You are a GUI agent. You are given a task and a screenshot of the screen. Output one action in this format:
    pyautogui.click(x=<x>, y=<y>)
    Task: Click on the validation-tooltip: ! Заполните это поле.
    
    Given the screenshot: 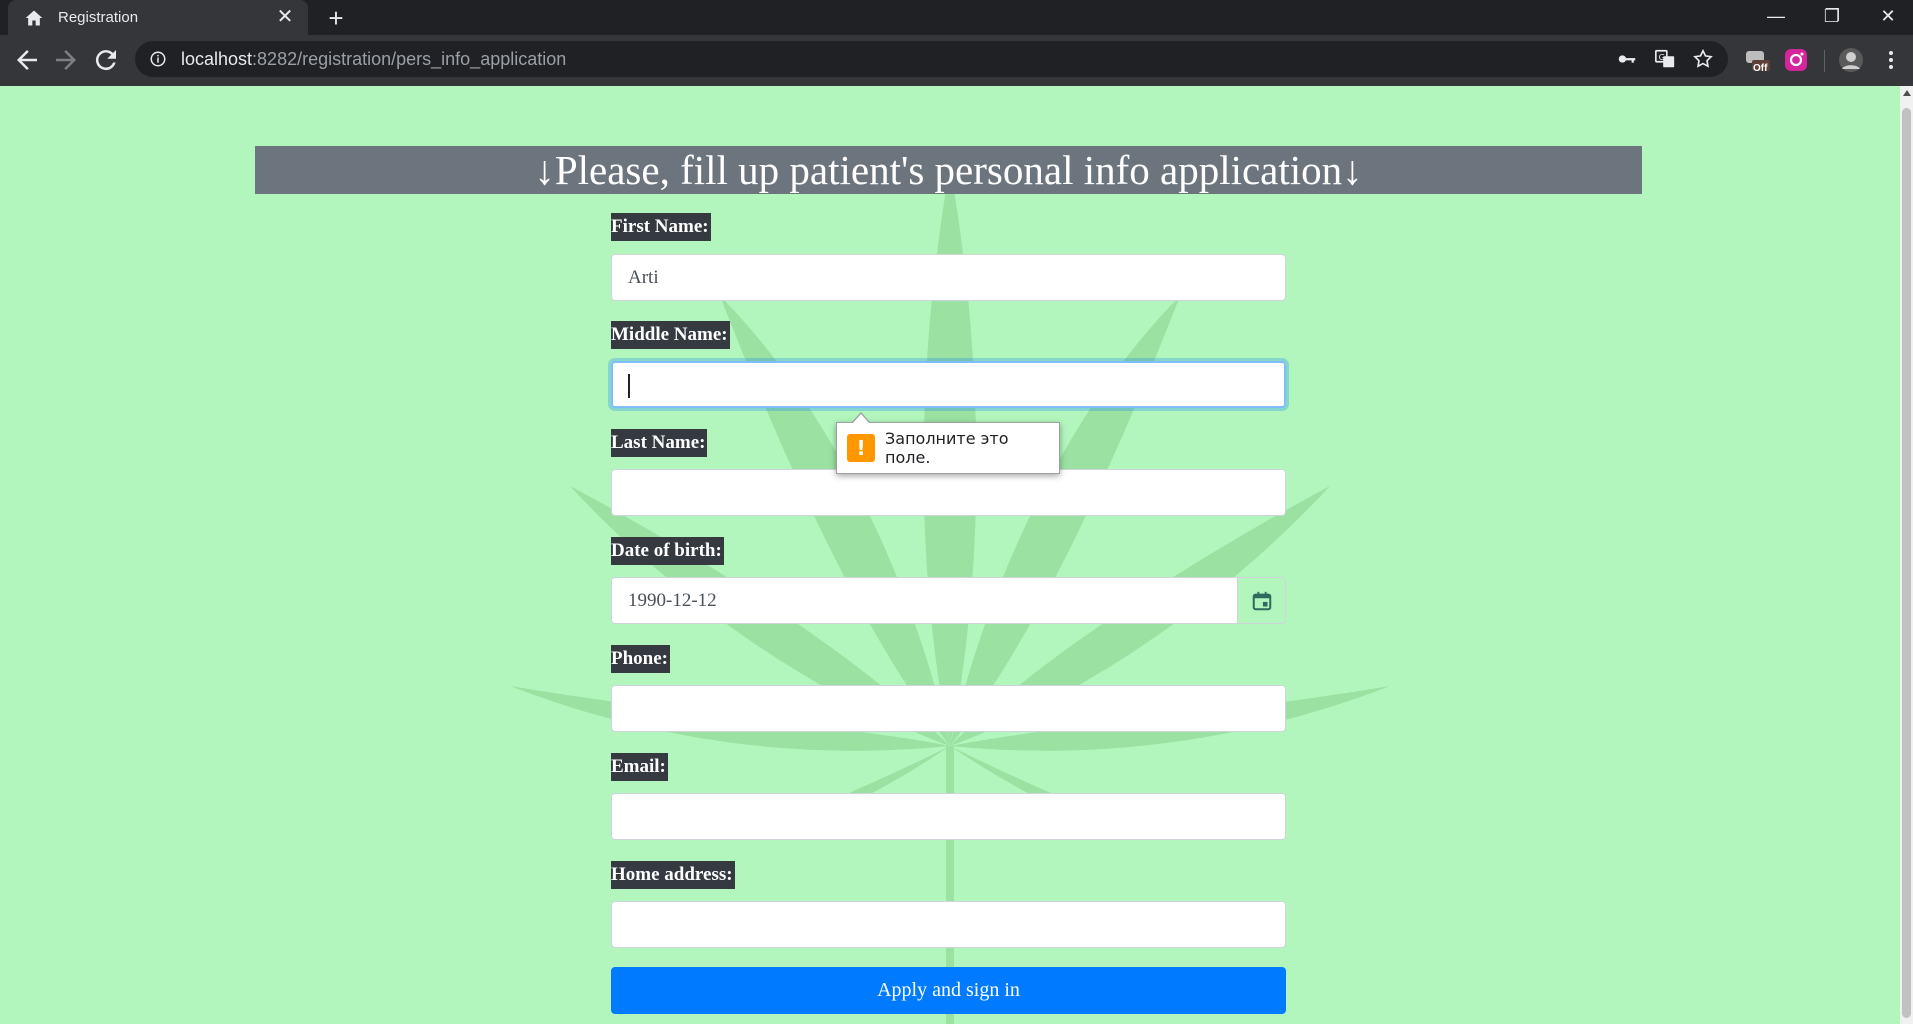 What is the action you would take?
    pyautogui.click(x=948, y=443)
    